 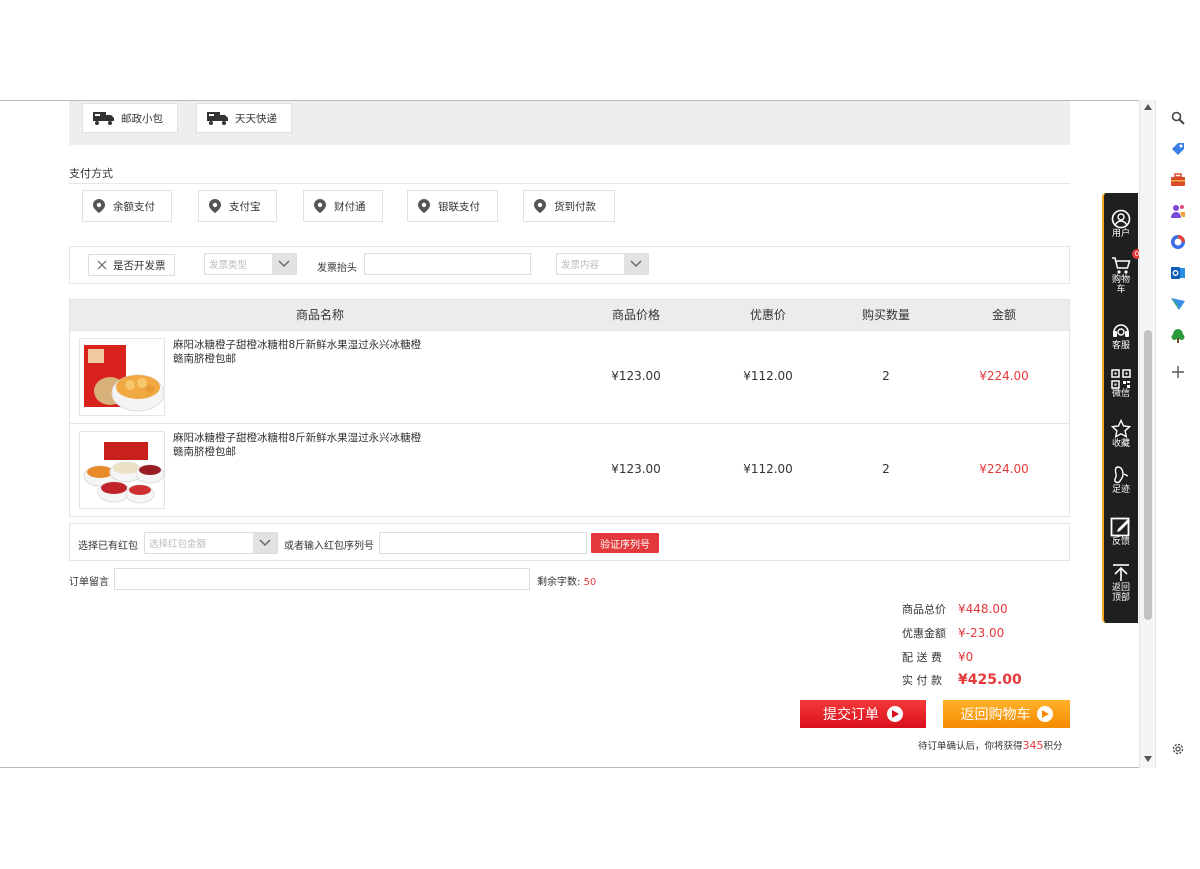 What do you see at coordinates (981, 633) in the screenshot?
I see `summary-value: ¥-23.00` at bounding box center [981, 633].